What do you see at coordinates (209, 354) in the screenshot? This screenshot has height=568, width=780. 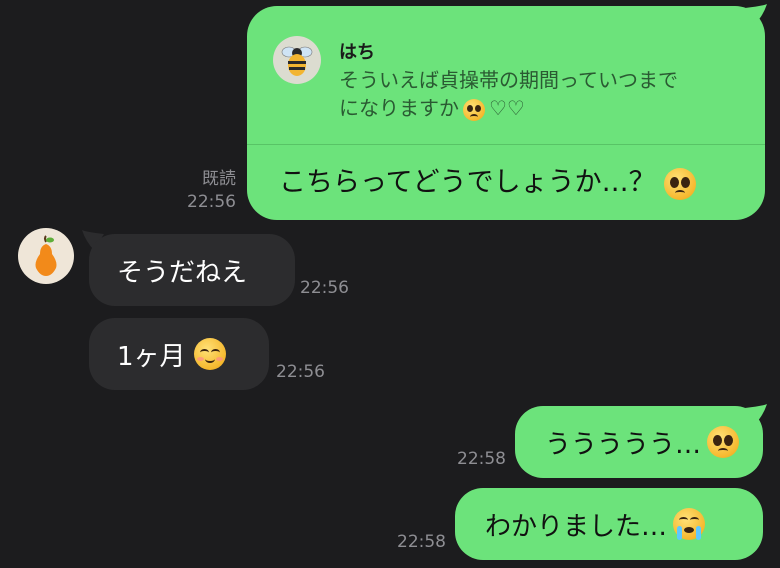 I see `smiling-face-icon` at bounding box center [209, 354].